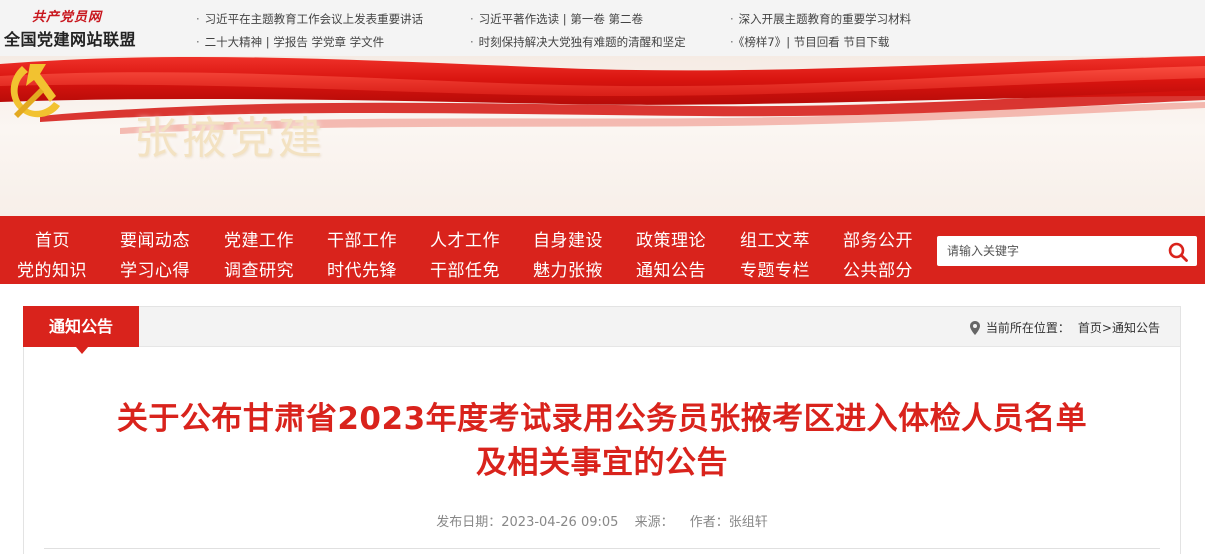 The width and height of the screenshot is (1205, 554). Describe the element at coordinates (775, 268) in the screenshot. I see `nav-item-special-topics: 专题专栏` at that location.